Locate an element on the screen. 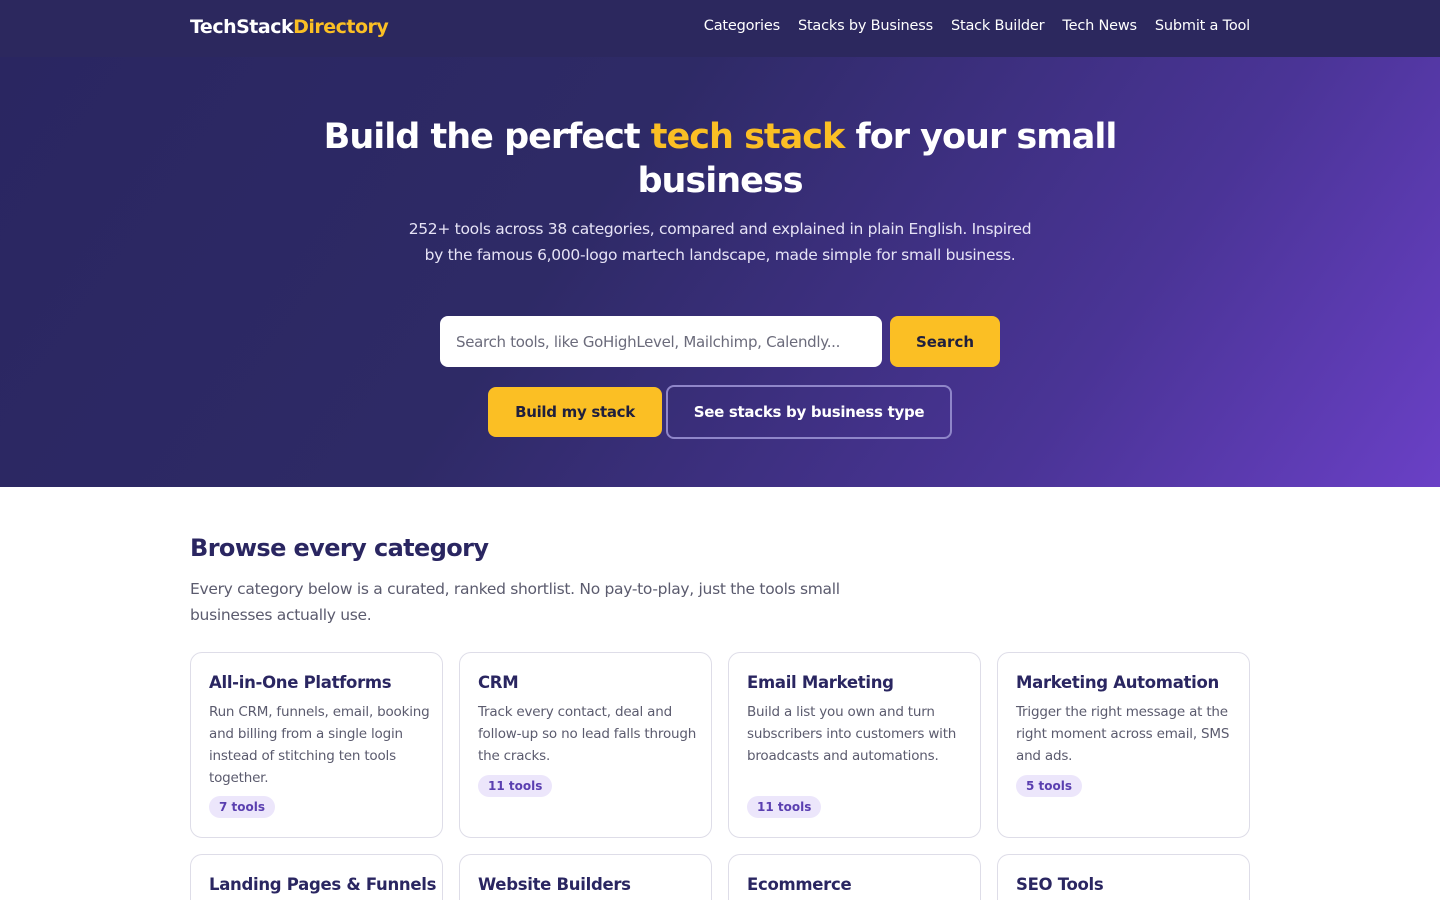 Image resolution: width=1440 pixels, height=900 pixels. category-card-title: Website Builders is located at coordinates (554, 884).